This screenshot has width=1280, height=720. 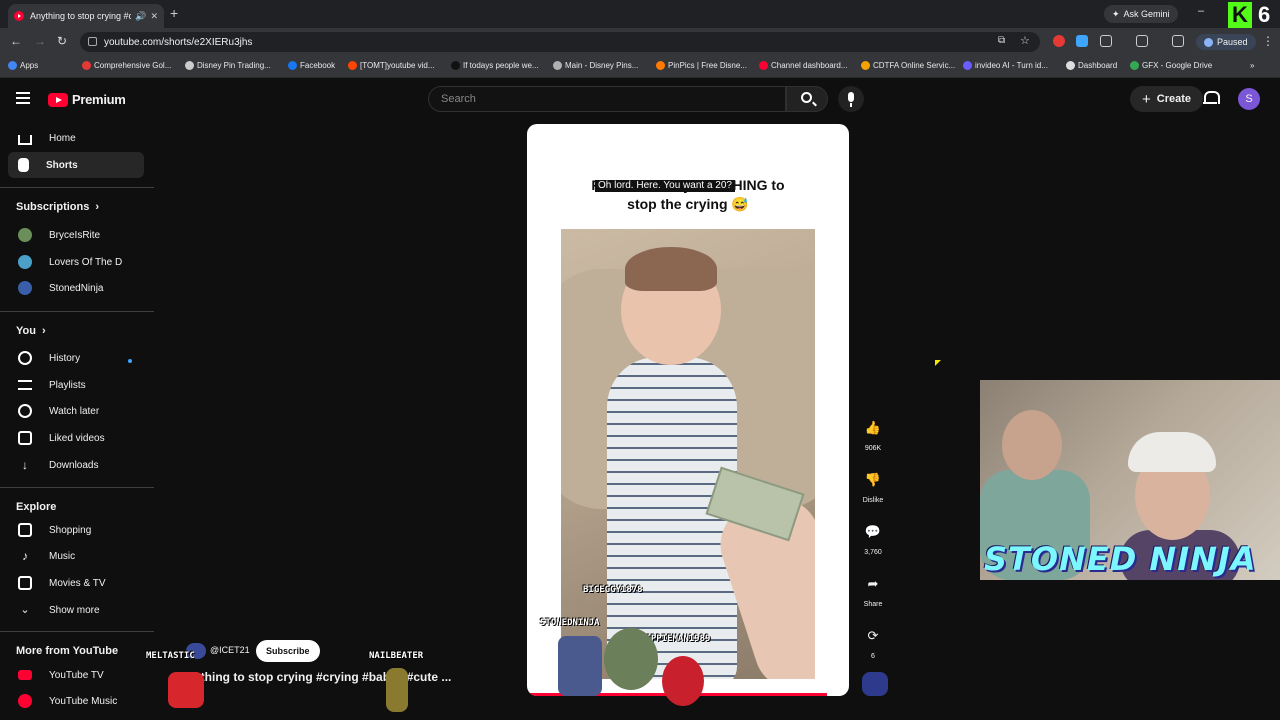 What do you see at coordinates (81, 16) in the screenshot?
I see `tab-title: Anything to stop crying #c` at bounding box center [81, 16].